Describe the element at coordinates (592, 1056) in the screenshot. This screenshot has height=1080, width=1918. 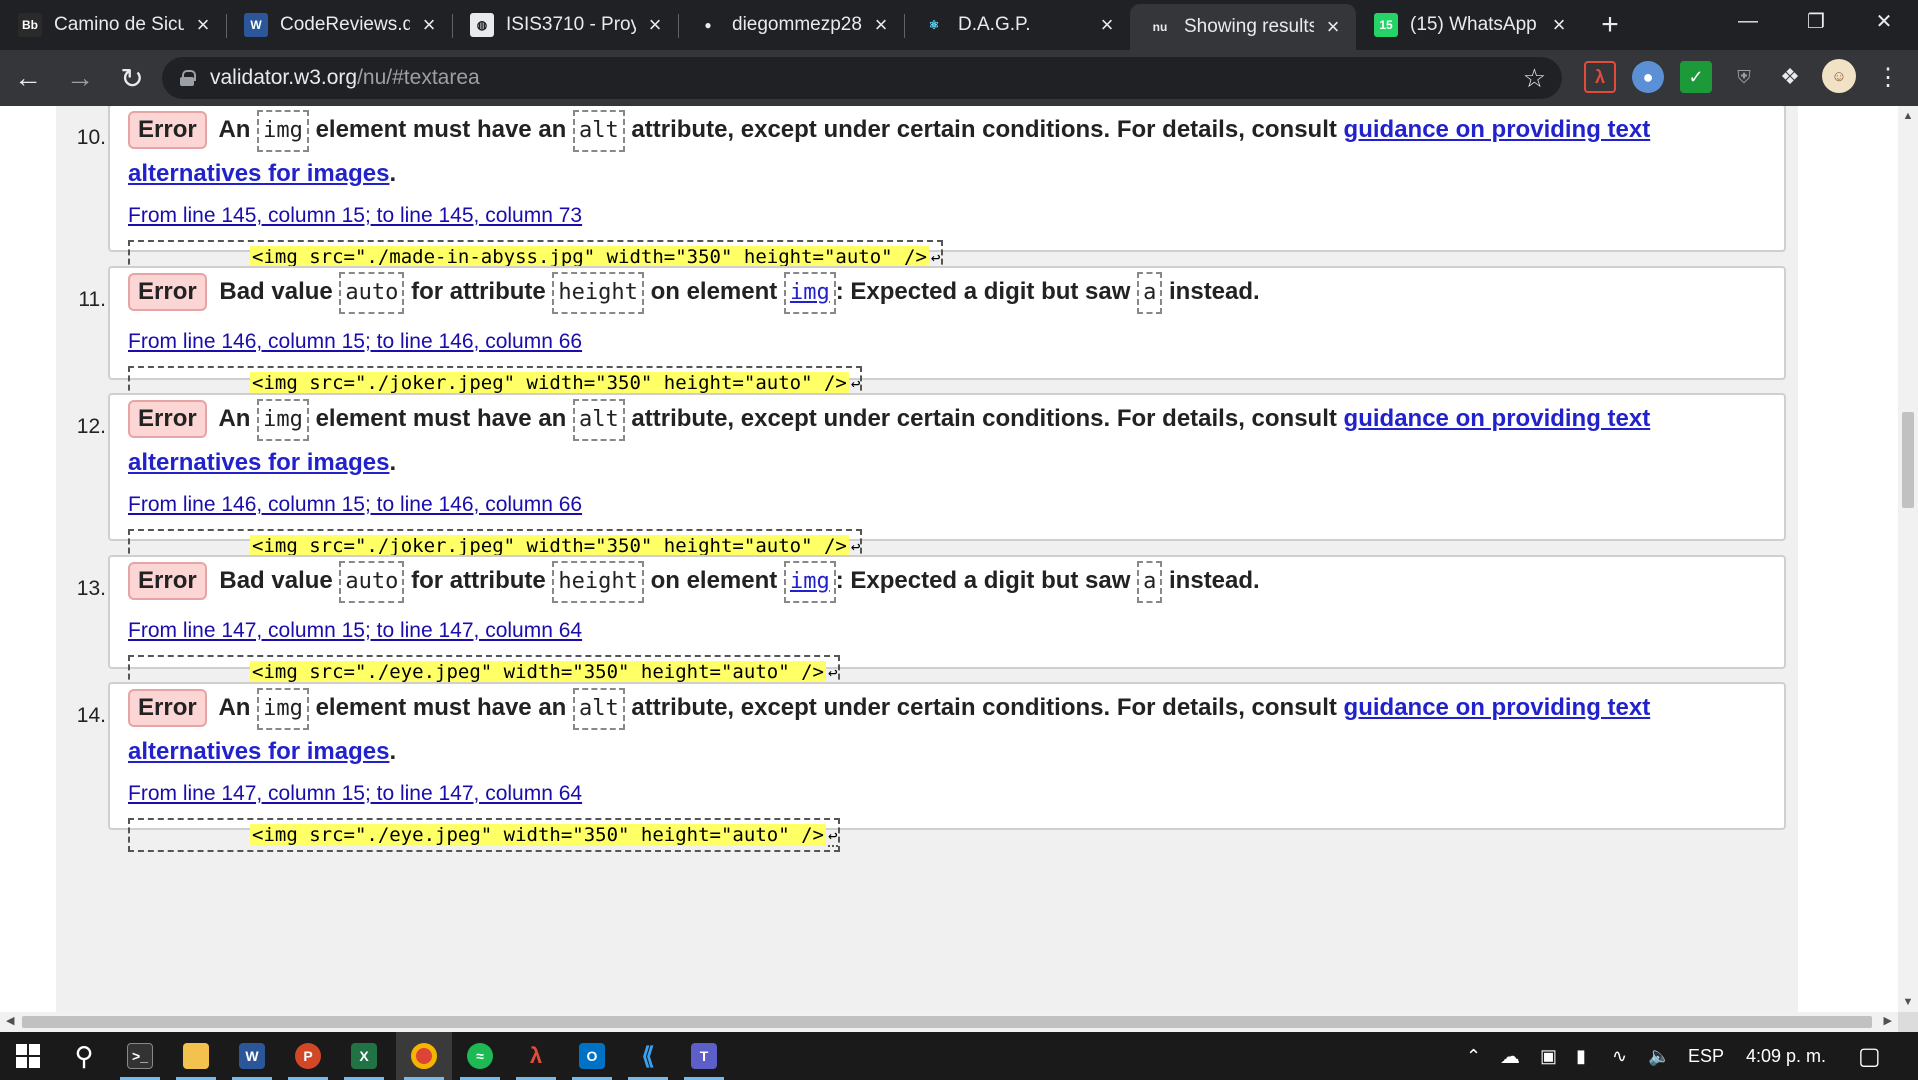
I see `outlook-taskbar-icon: O` at that location.